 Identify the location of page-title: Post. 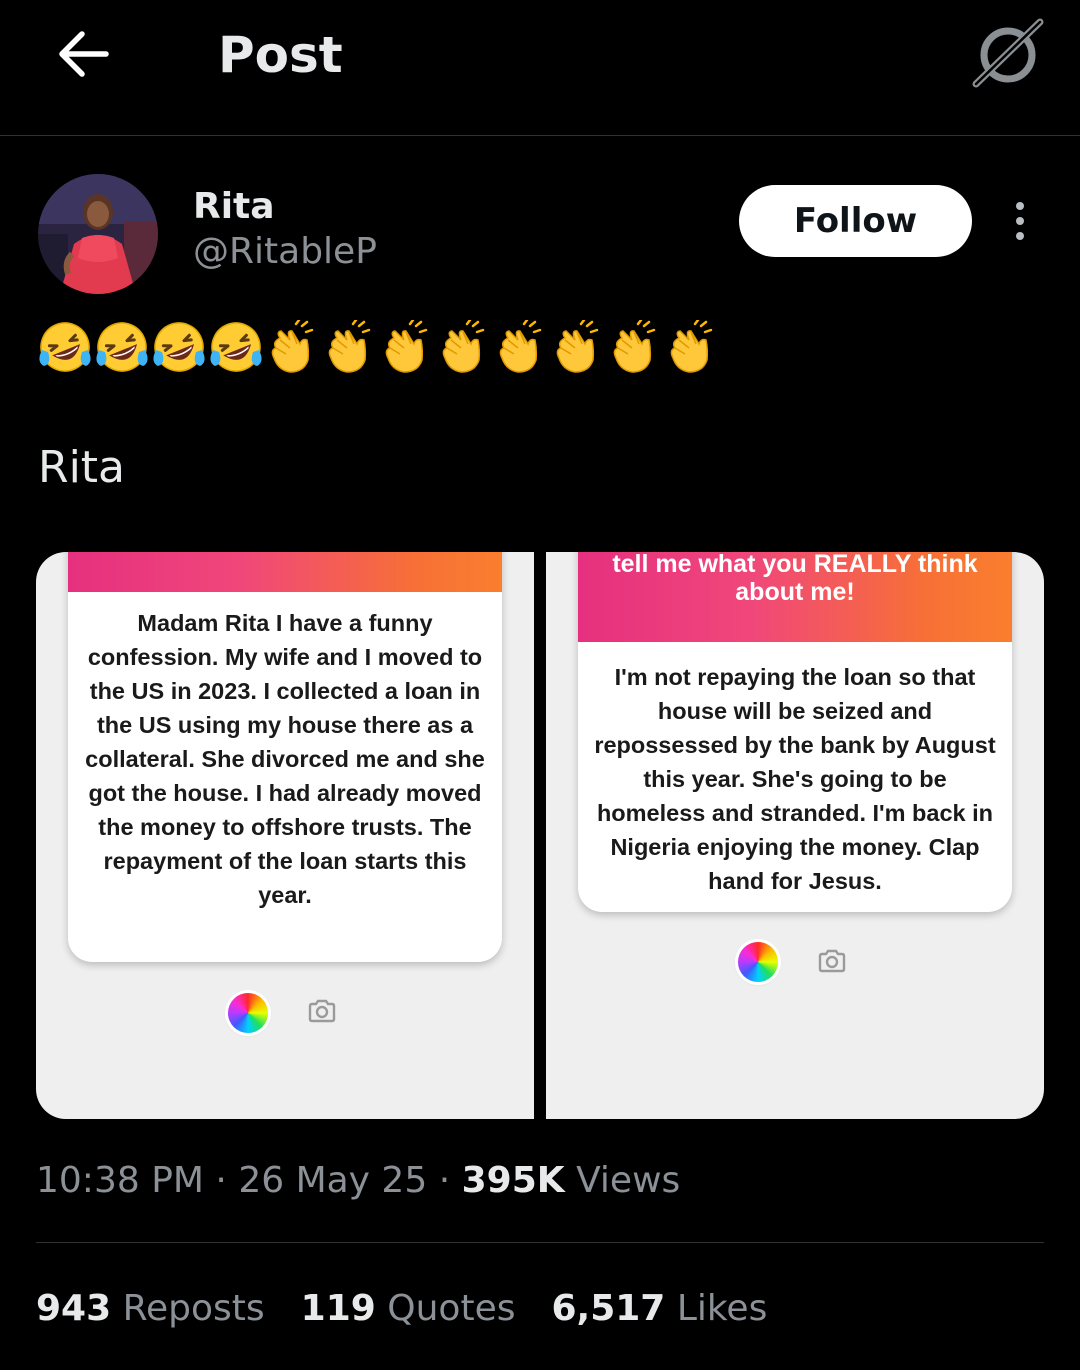
(280, 55).